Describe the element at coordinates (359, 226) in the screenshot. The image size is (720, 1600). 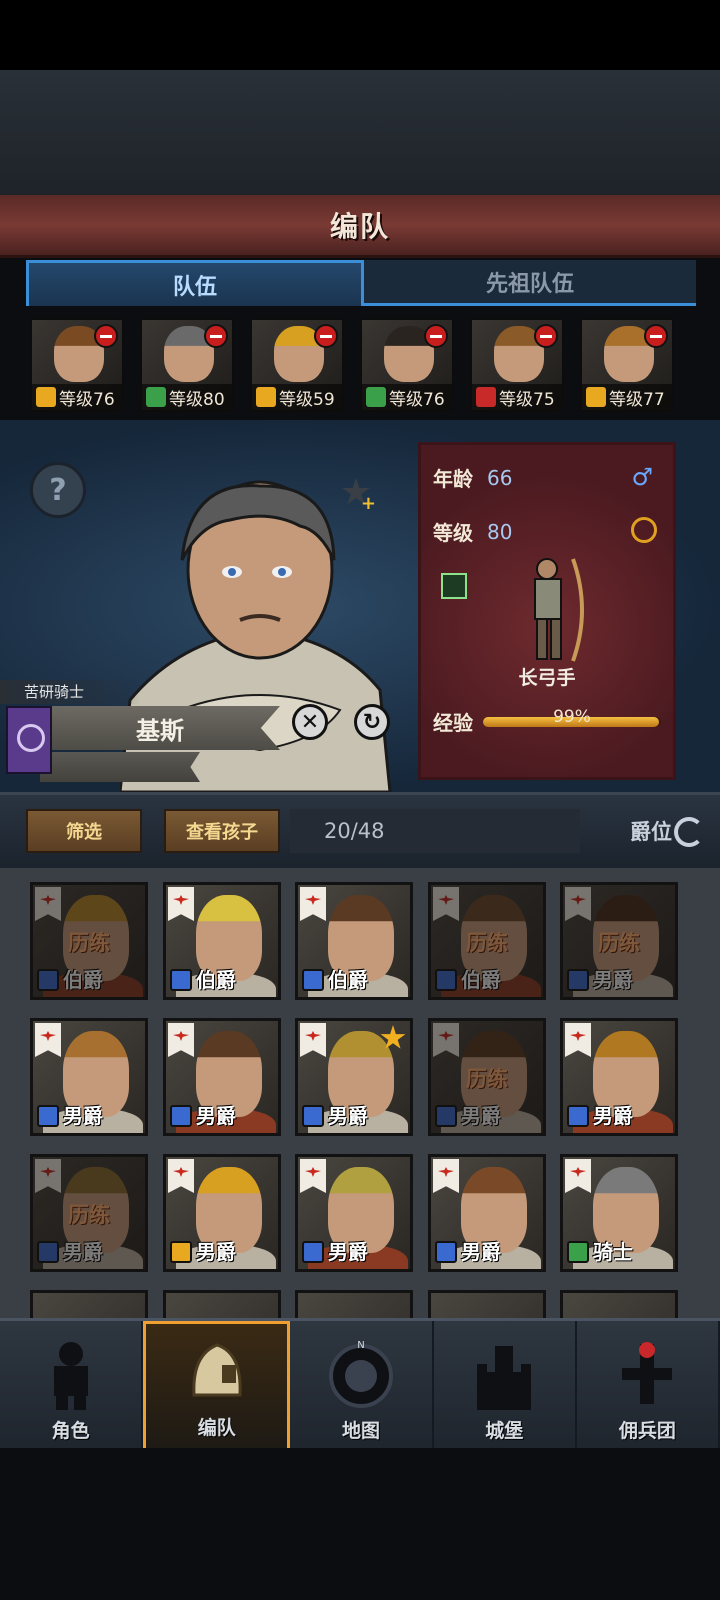
I see `page-title: 编队` at that location.